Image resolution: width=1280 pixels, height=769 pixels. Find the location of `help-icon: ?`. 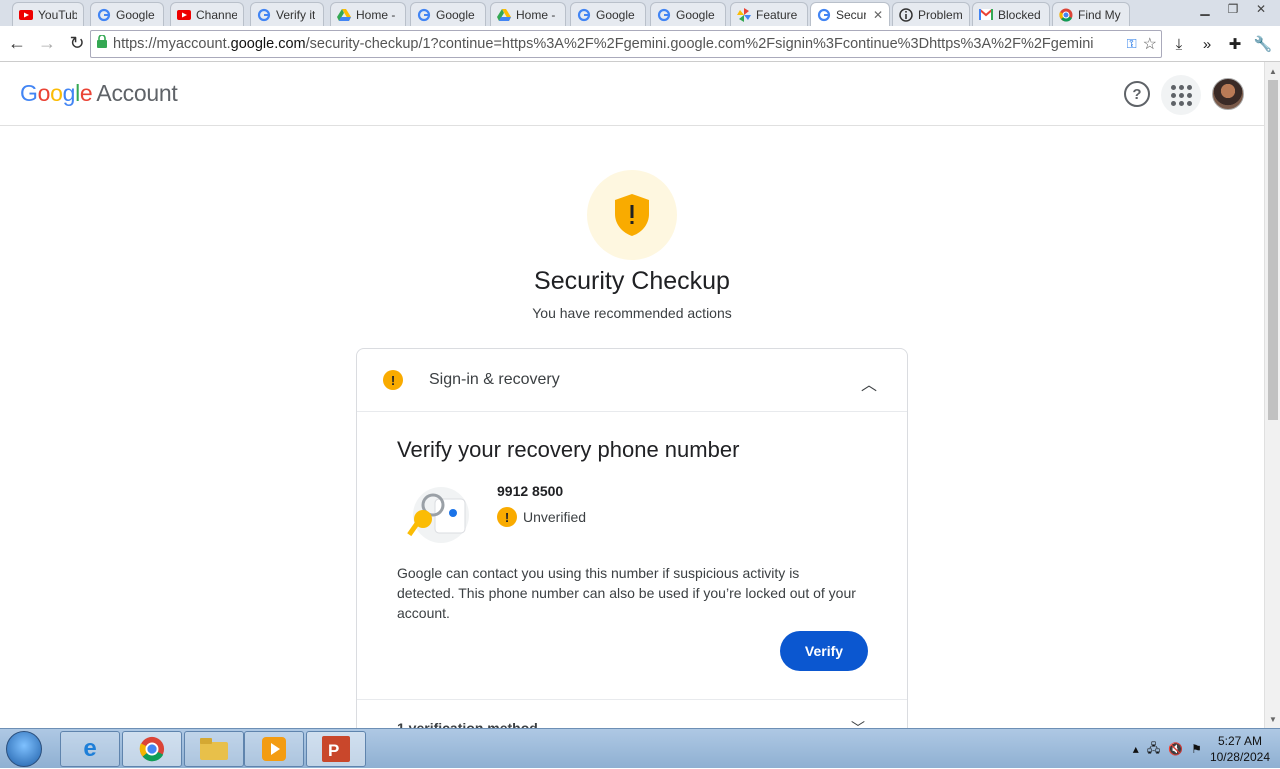

help-icon: ? is located at coordinates (1137, 94).